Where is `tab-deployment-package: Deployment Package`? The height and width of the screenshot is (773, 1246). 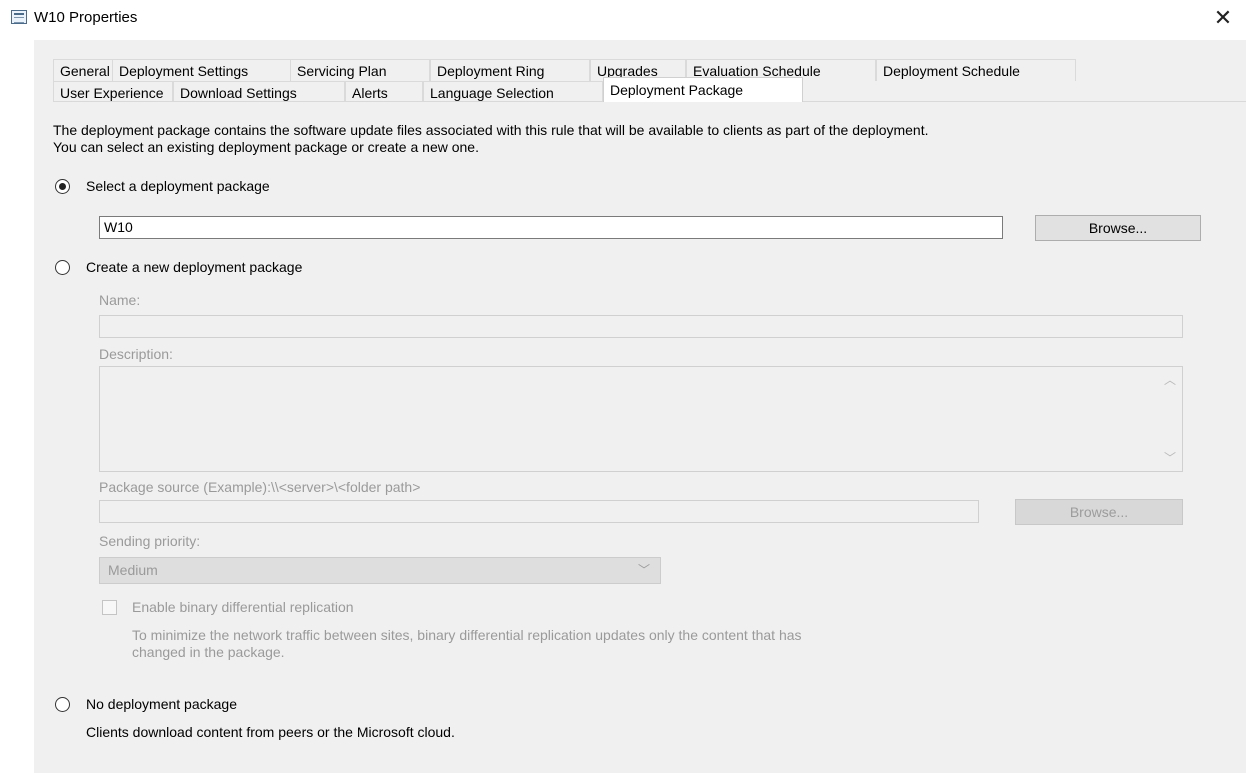 tab-deployment-package: Deployment Package is located at coordinates (703, 89).